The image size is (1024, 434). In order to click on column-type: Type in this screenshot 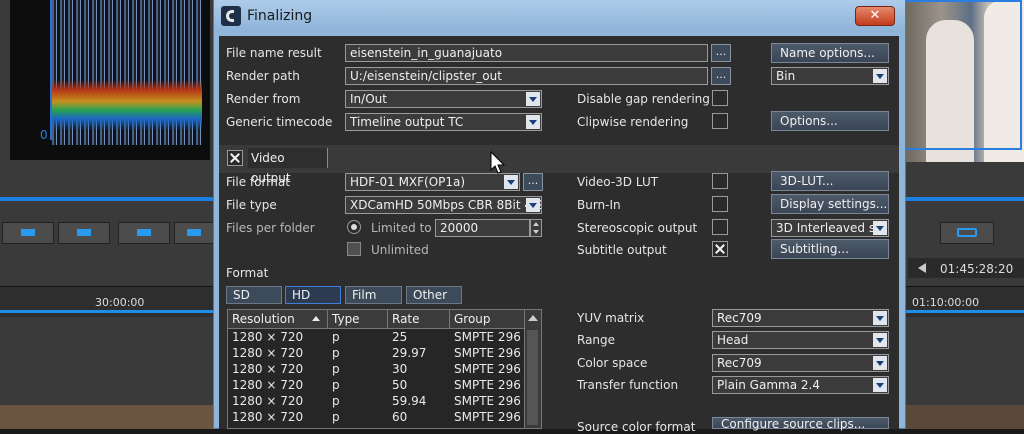, I will do `click(358, 319)`.